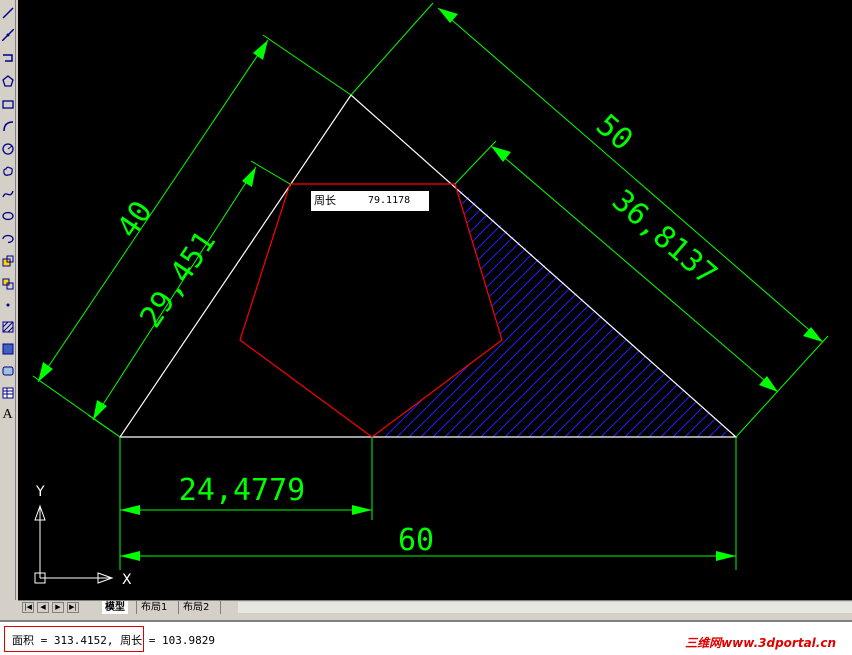 The height and width of the screenshot is (655, 852). Describe the element at coordinates (7, 149) in the screenshot. I see `circle-icon` at that location.